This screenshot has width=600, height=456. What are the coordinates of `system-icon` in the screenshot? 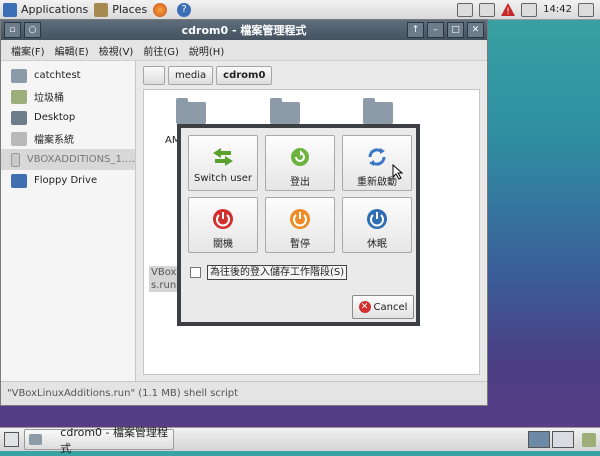 It's located at (586, 9).